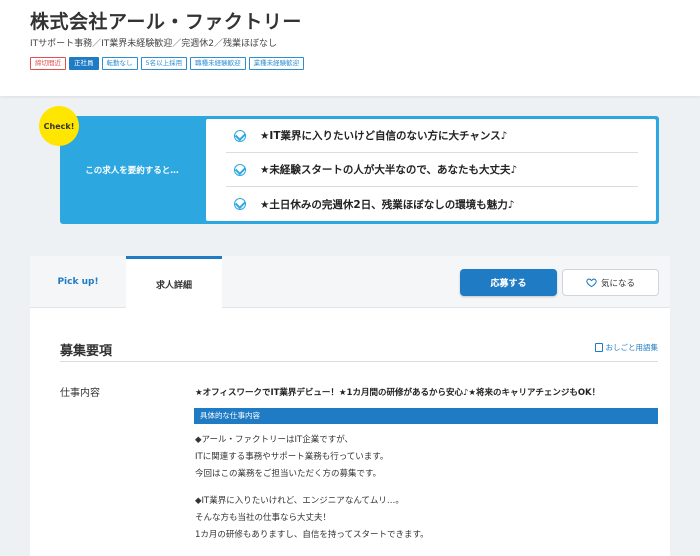 This screenshot has width=700, height=556. Describe the element at coordinates (598, 347) in the screenshot. I see `book-icon` at that location.